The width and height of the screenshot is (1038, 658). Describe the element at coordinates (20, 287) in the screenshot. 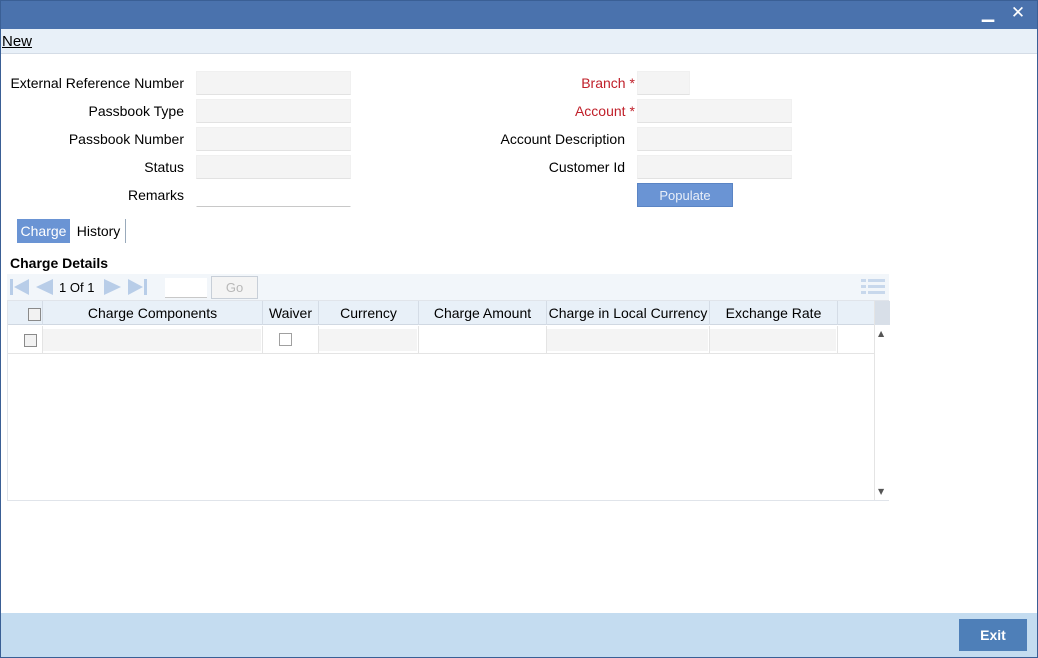

I see `first-page-icon` at that location.